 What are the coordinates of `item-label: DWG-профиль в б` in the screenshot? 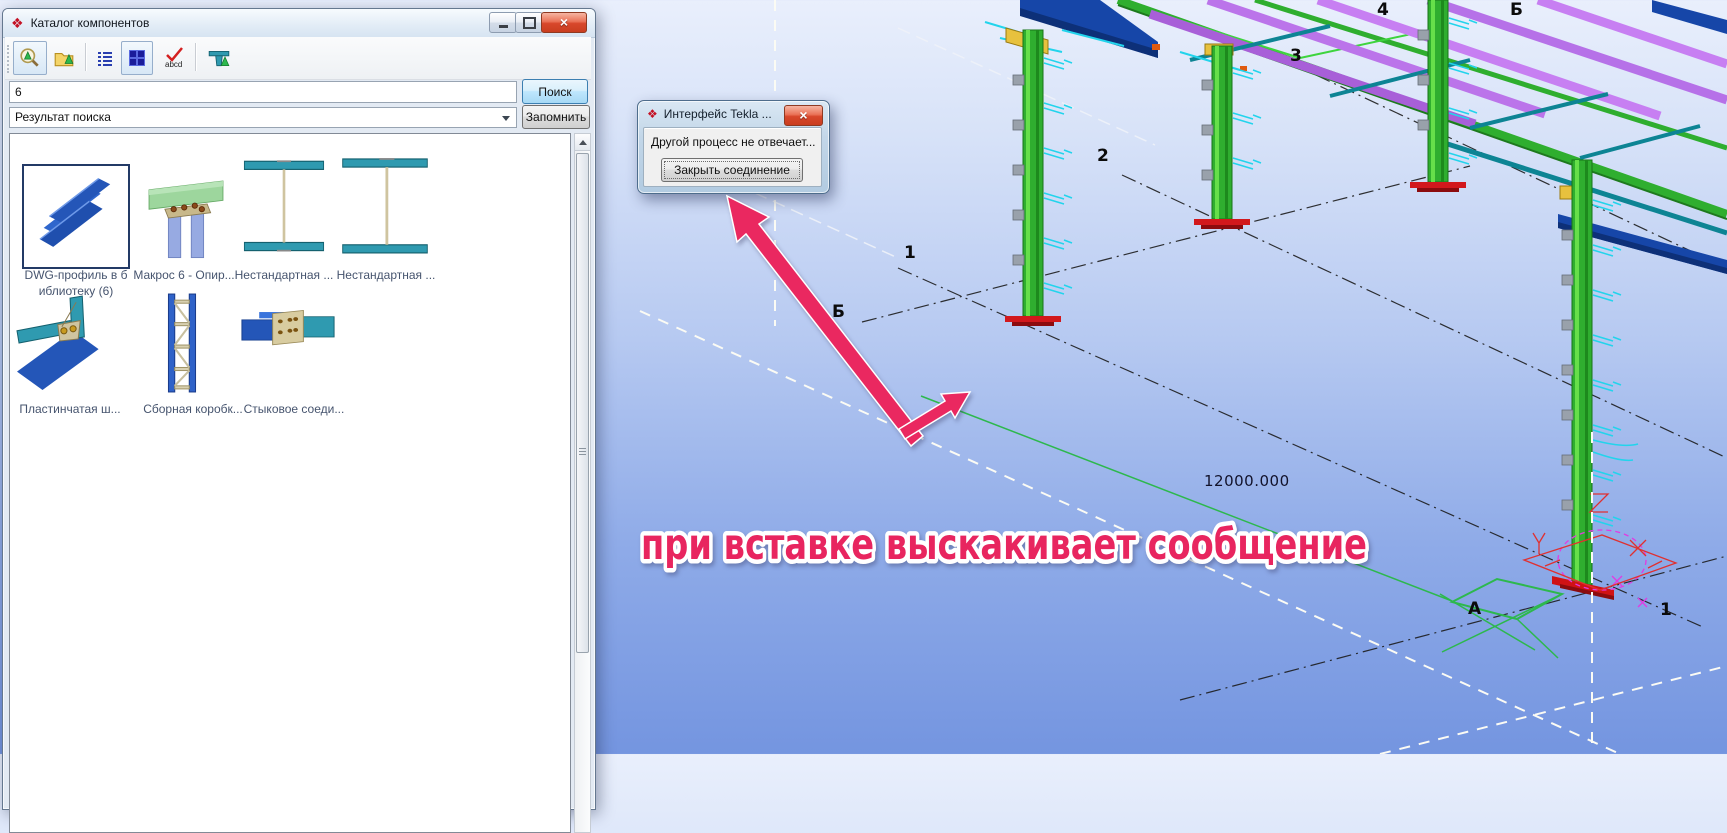 It's located at (76, 275).